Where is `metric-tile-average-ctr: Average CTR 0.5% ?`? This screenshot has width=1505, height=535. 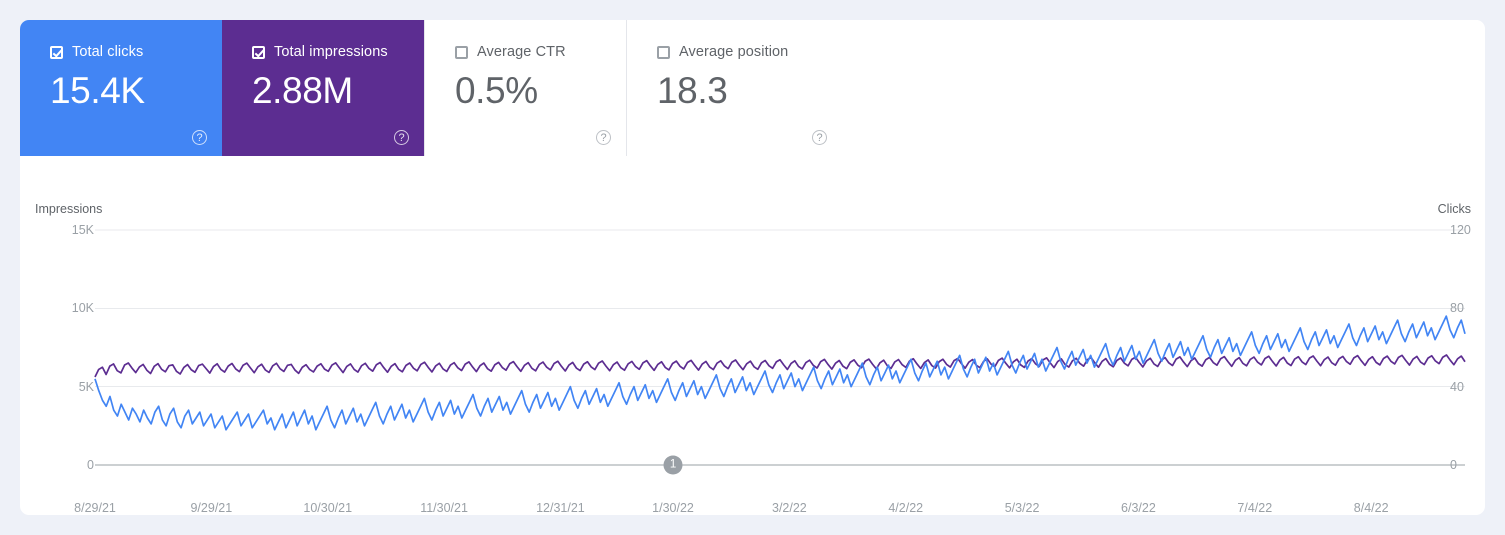
metric-tile-average-ctr: Average CTR 0.5% ? is located at coordinates (525, 88).